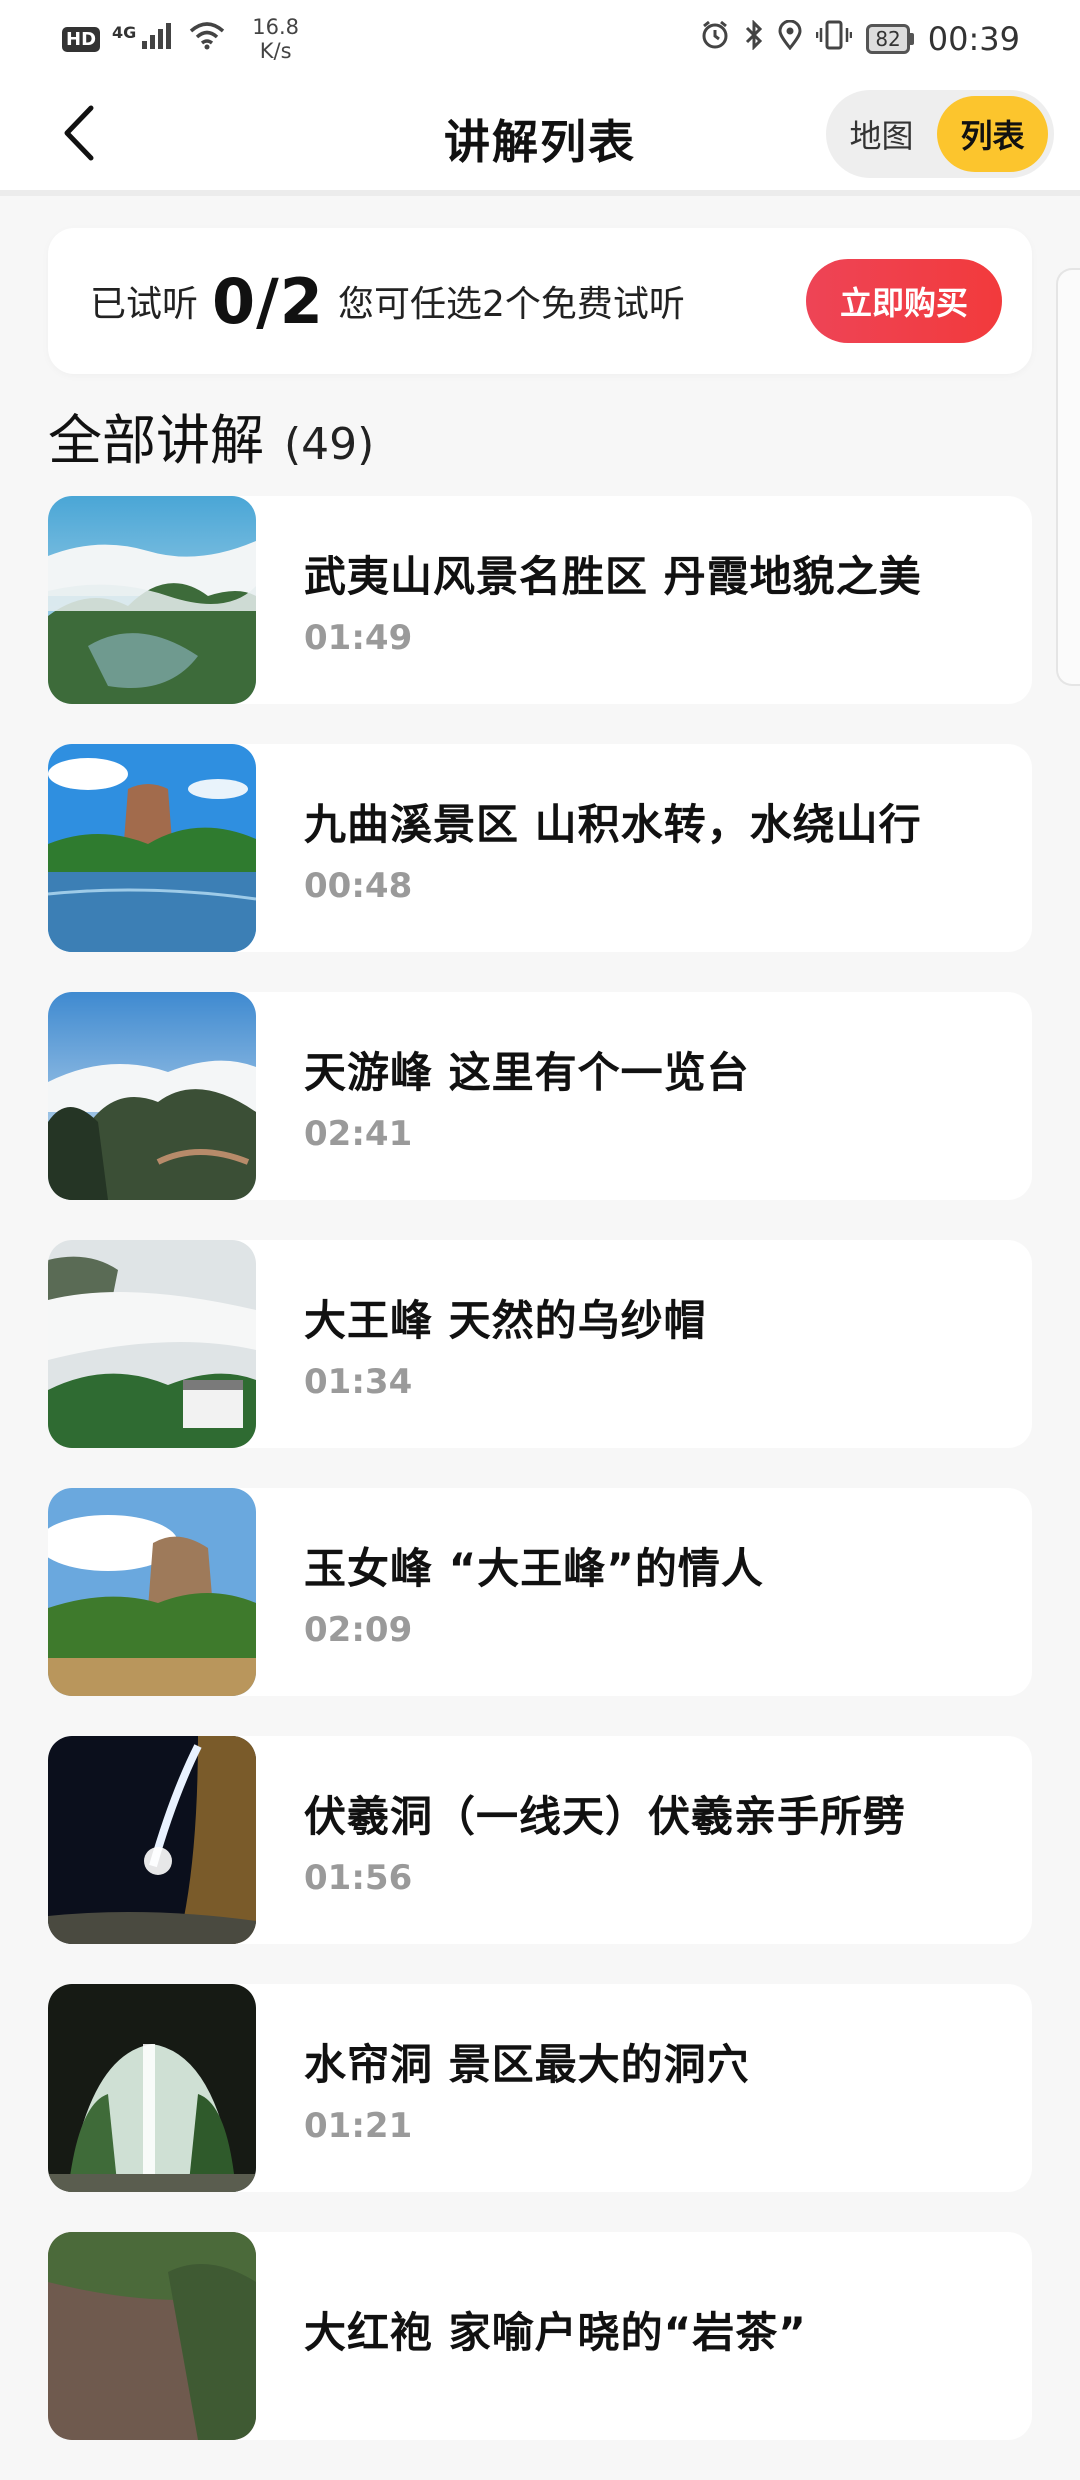  I want to click on trial-card: 已试听 0/2 您可任选2个免费试听 立即购买, so click(540, 301).